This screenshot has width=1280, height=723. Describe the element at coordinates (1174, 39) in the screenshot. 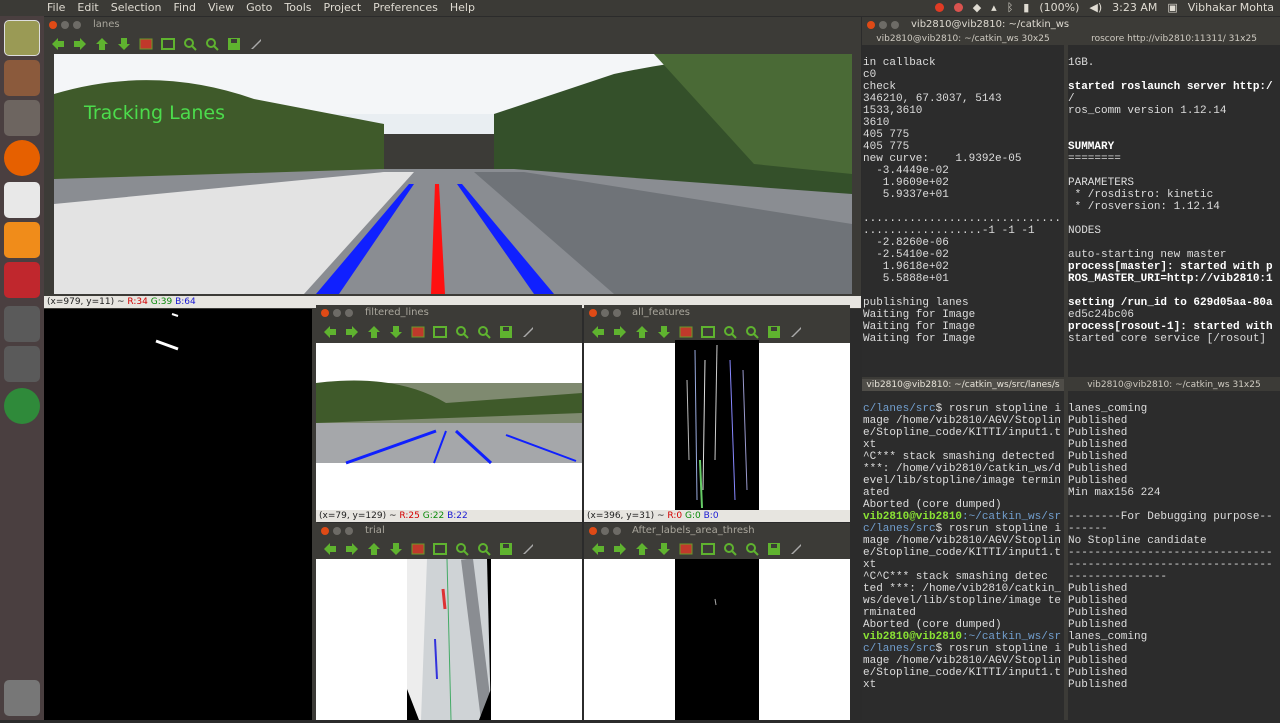

I see `terminal-tab: roscore http://vib2810:11311/ 31x25` at that location.